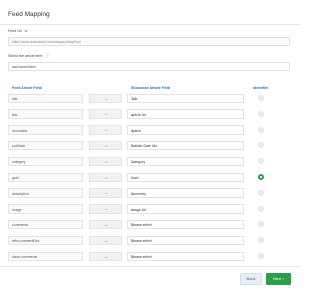 The width and height of the screenshot is (320, 297). I want to click on copy-icon: ⧉, so click(26, 31).